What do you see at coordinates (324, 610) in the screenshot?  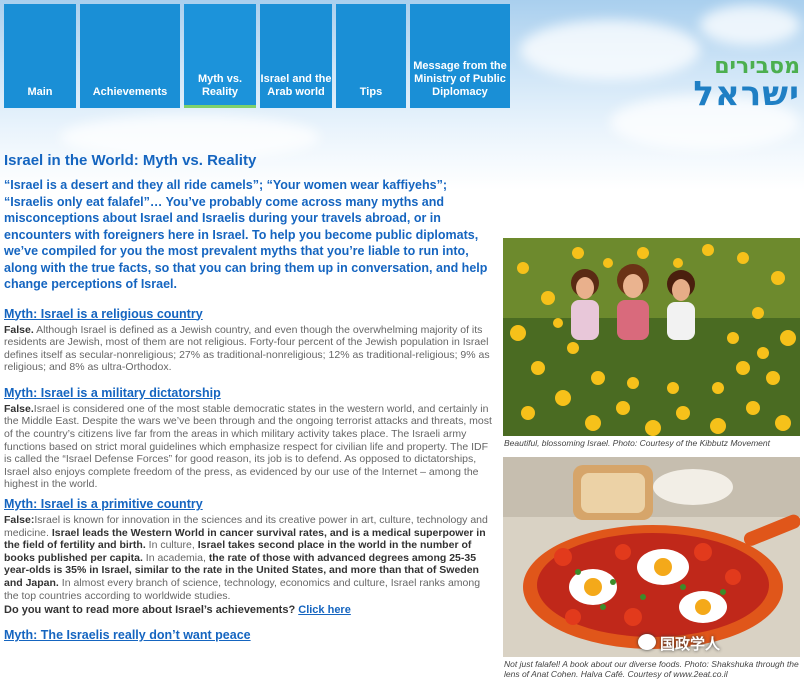 I see `click-here-link: Click here` at bounding box center [324, 610].